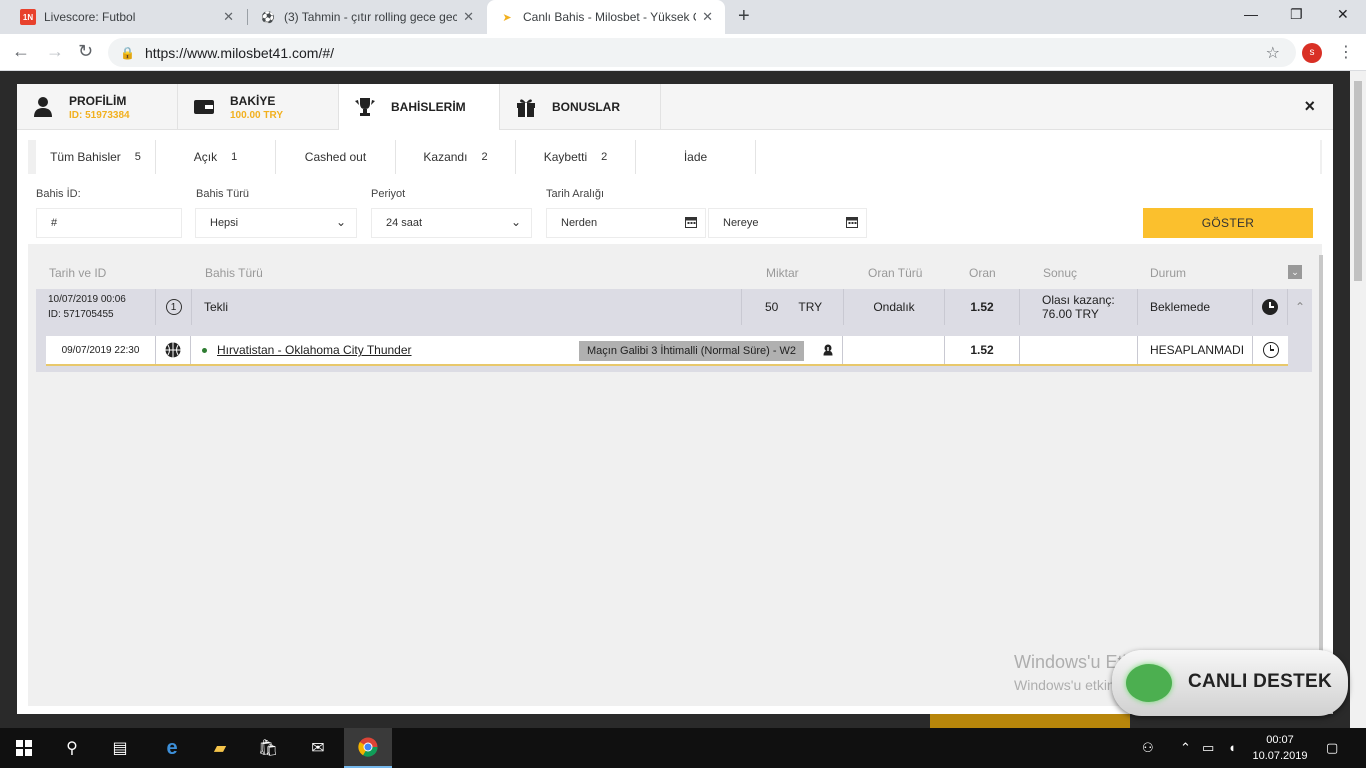  I want to click on bet-type-cell: Tekli, so click(467, 307).